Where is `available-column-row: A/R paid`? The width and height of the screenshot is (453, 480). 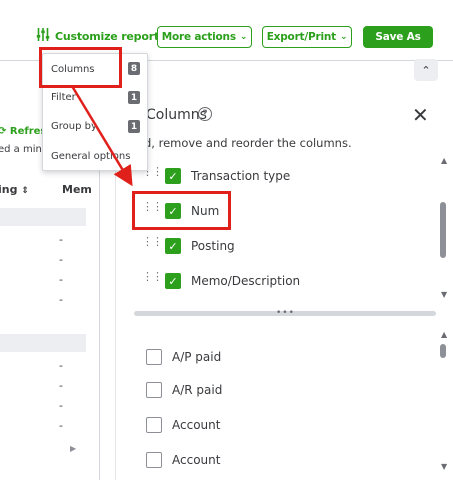
available-column-row: A/R paid is located at coordinates (276, 390).